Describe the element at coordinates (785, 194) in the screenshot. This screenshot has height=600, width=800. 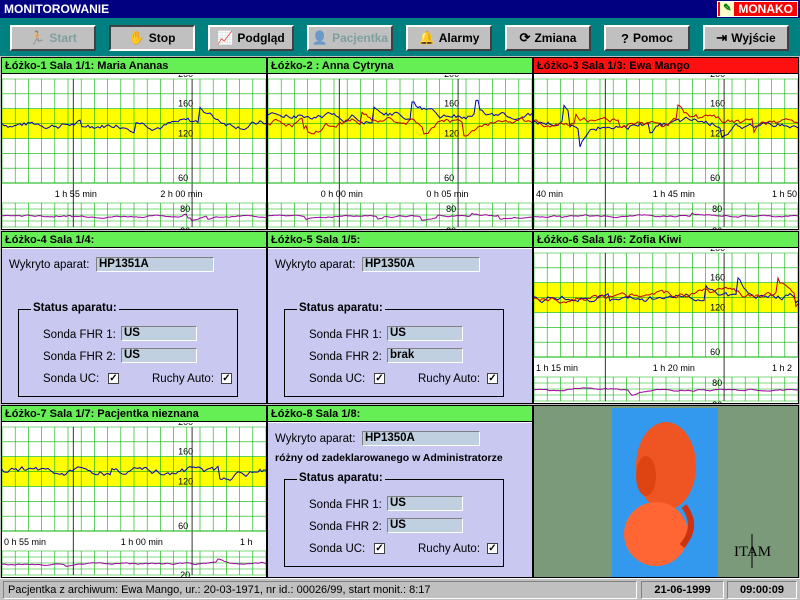
I see `time-axis-label: 1 h 50 mi` at that location.